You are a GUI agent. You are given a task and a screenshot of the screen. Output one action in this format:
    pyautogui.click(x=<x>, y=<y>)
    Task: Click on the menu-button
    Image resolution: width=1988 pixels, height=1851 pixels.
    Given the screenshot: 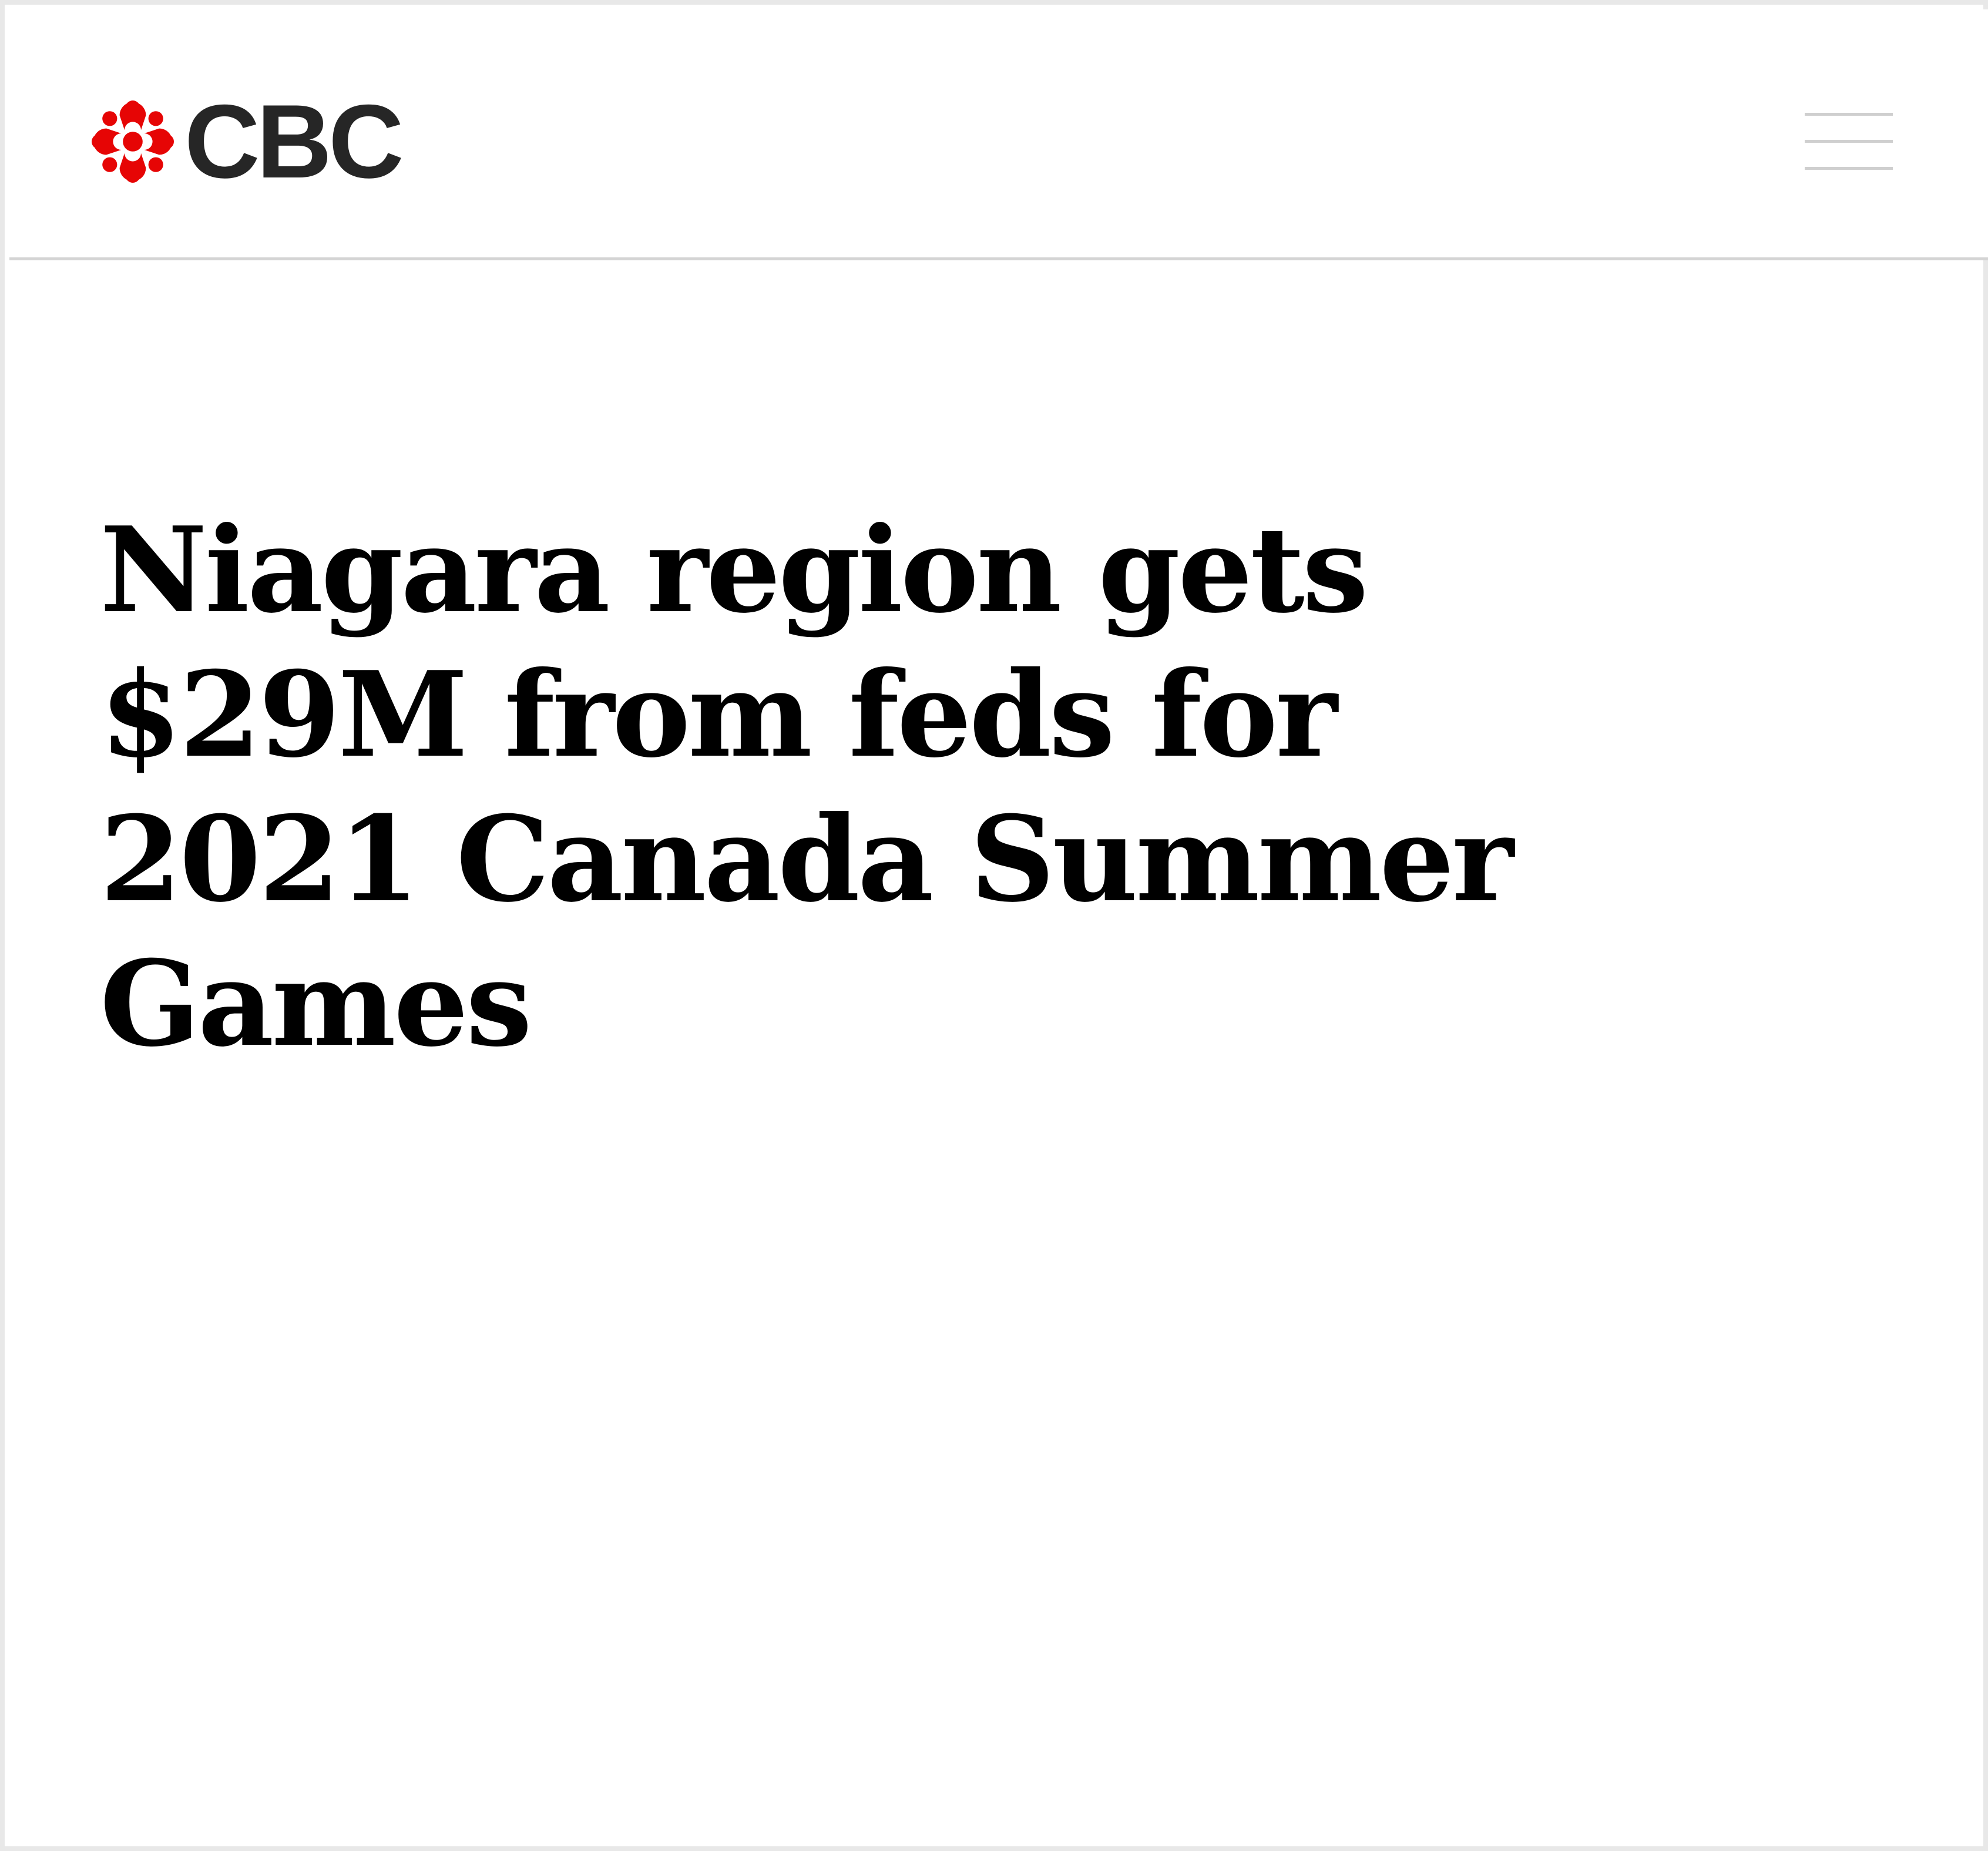 What is the action you would take?
    pyautogui.click(x=1845, y=141)
    